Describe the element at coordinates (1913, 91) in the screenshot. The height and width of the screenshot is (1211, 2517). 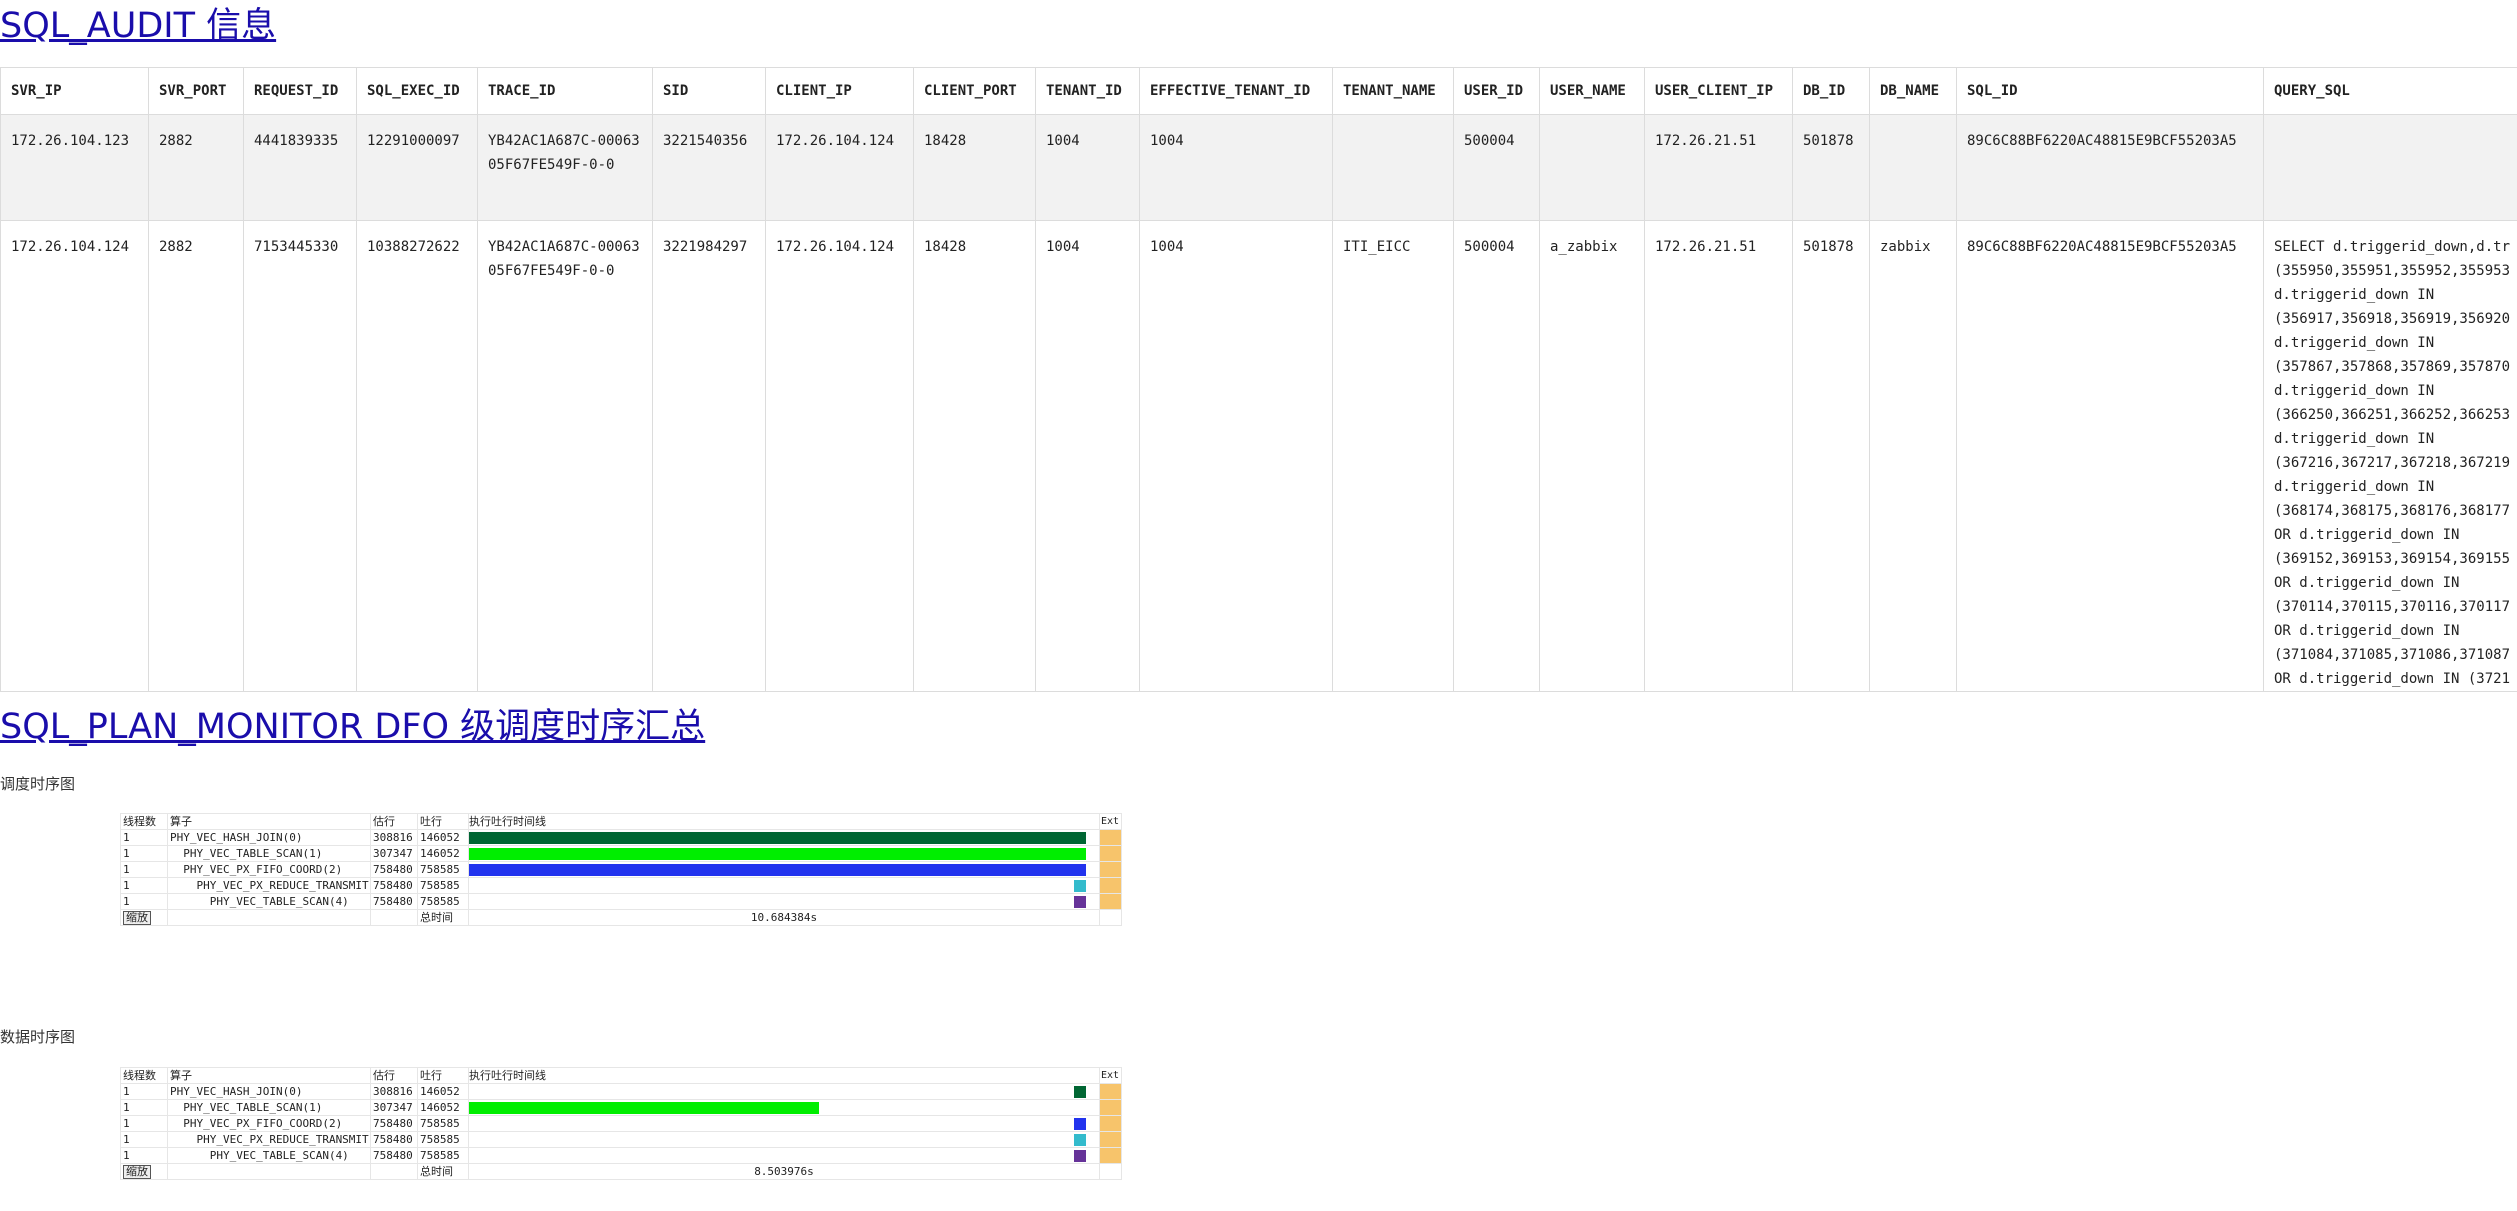
I see `column-header: DB_NAME` at that location.